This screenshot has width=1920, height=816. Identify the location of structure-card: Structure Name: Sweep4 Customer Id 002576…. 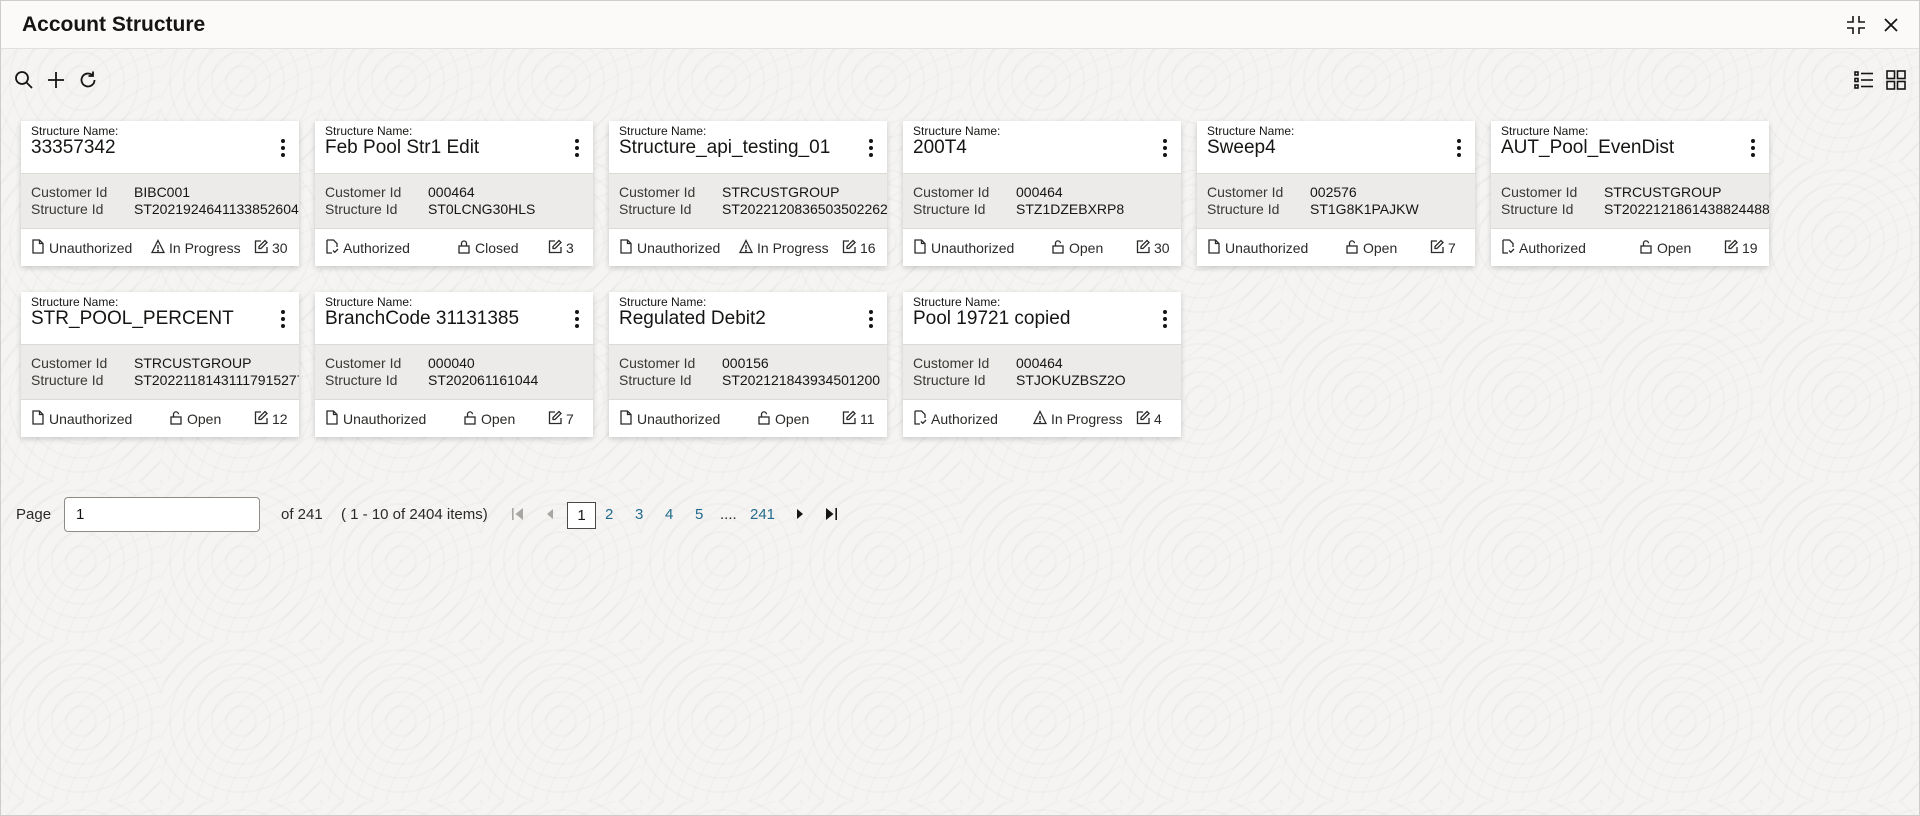
(1336, 193).